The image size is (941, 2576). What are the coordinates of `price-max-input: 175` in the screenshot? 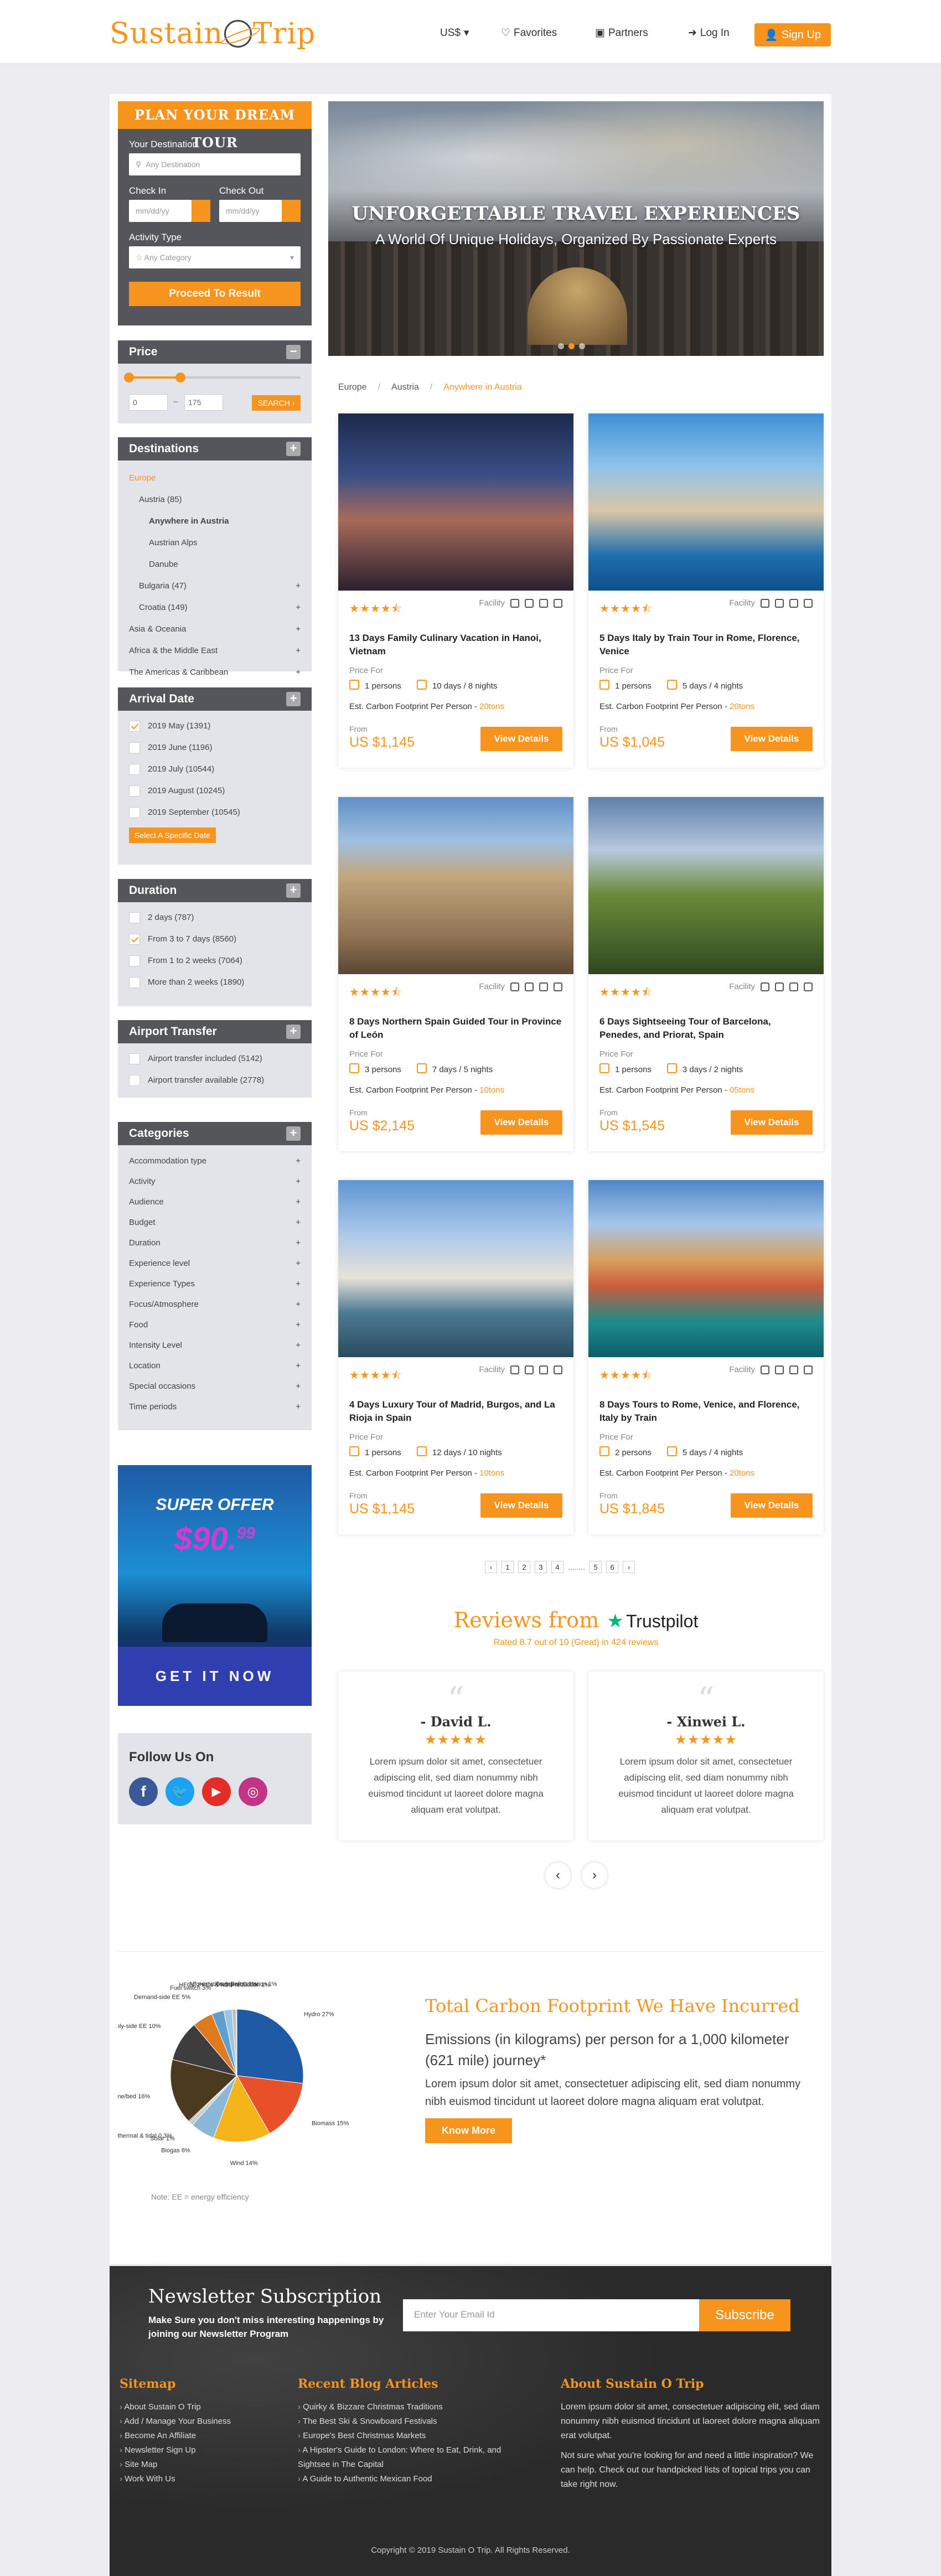 It's located at (204, 402).